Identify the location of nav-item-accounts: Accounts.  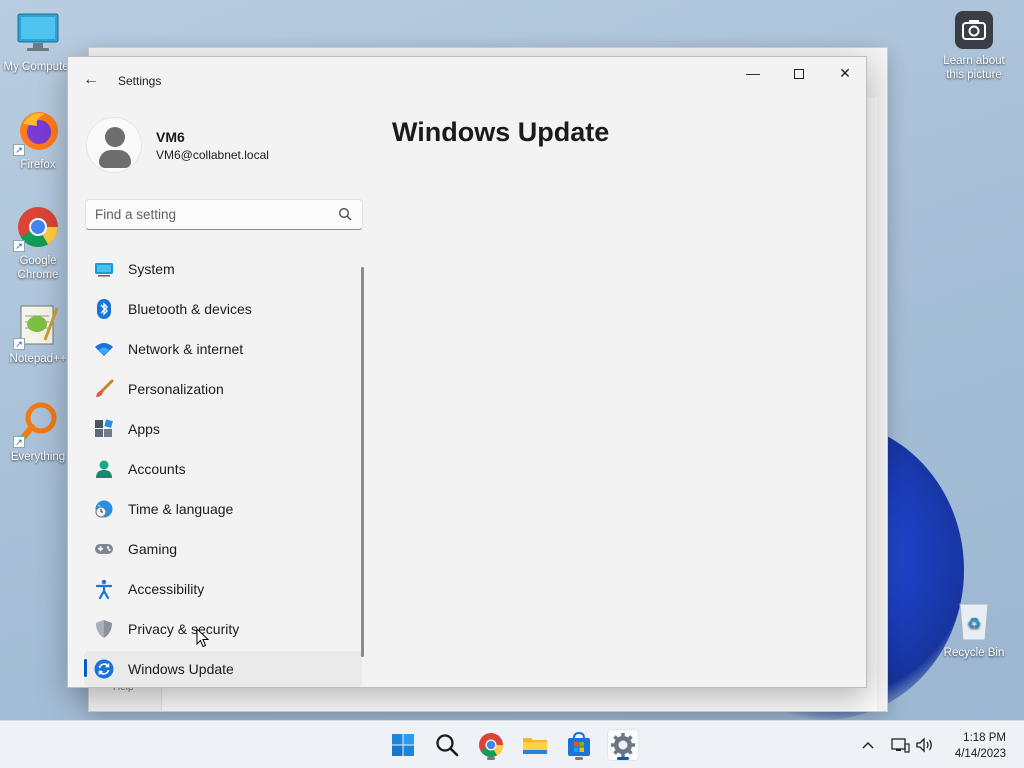
(223, 469).